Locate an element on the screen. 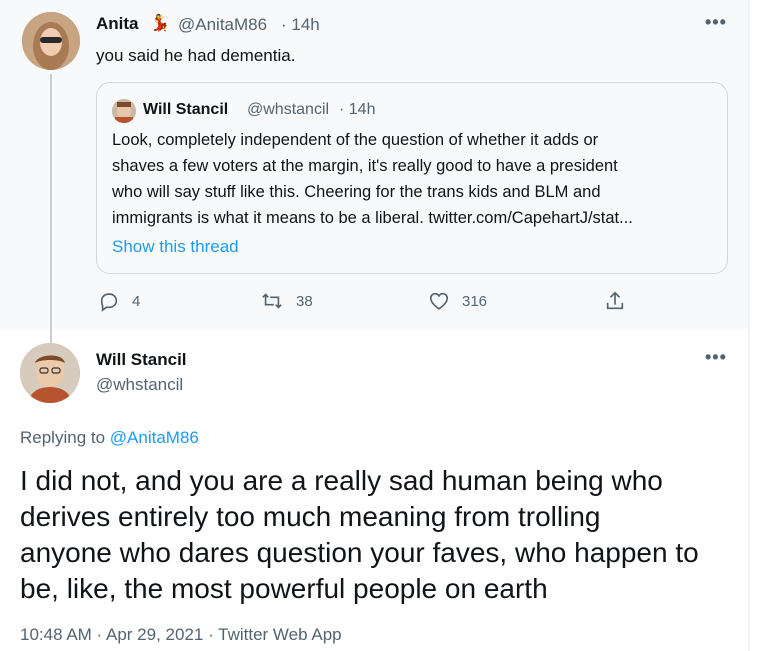 The width and height of the screenshot is (758, 651). share-action is located at coordinates (621, 301).